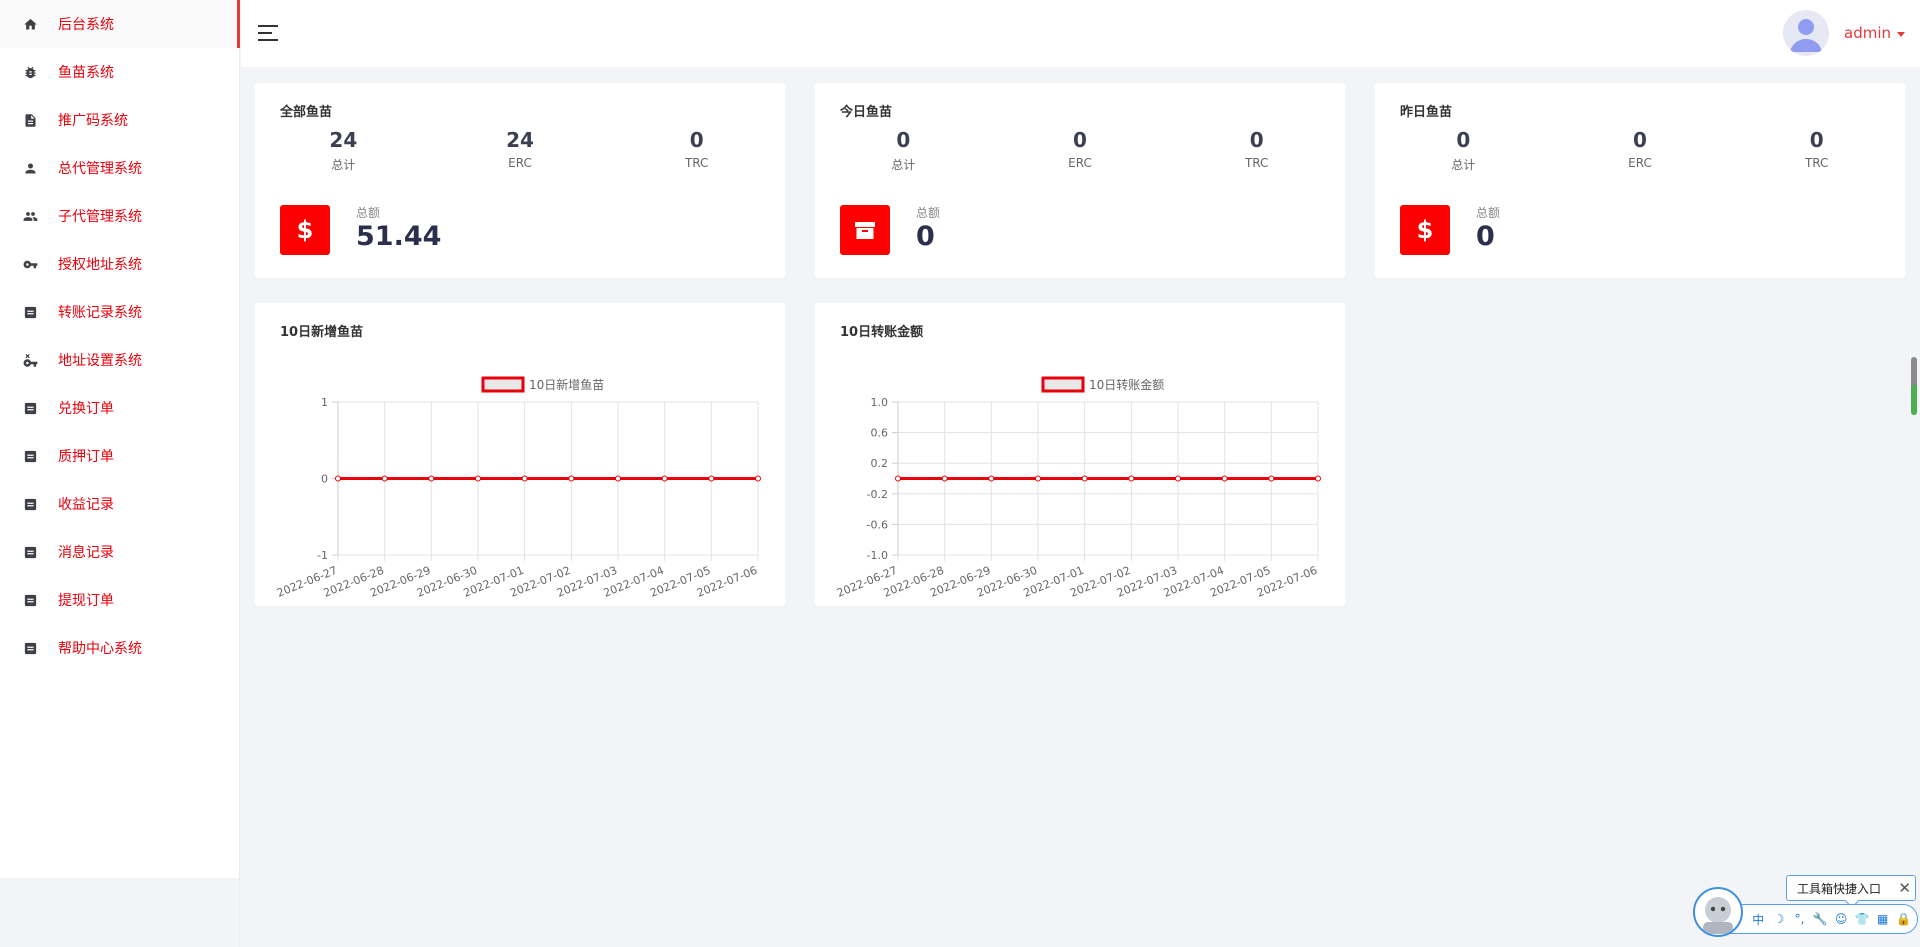 Image resolution: width=1920 pixels, height=947 pixels. What do you see at coordinates (1080, 163) in the screenshot?
I see `stat-label: ERC` at bounding box center [1080, 163].